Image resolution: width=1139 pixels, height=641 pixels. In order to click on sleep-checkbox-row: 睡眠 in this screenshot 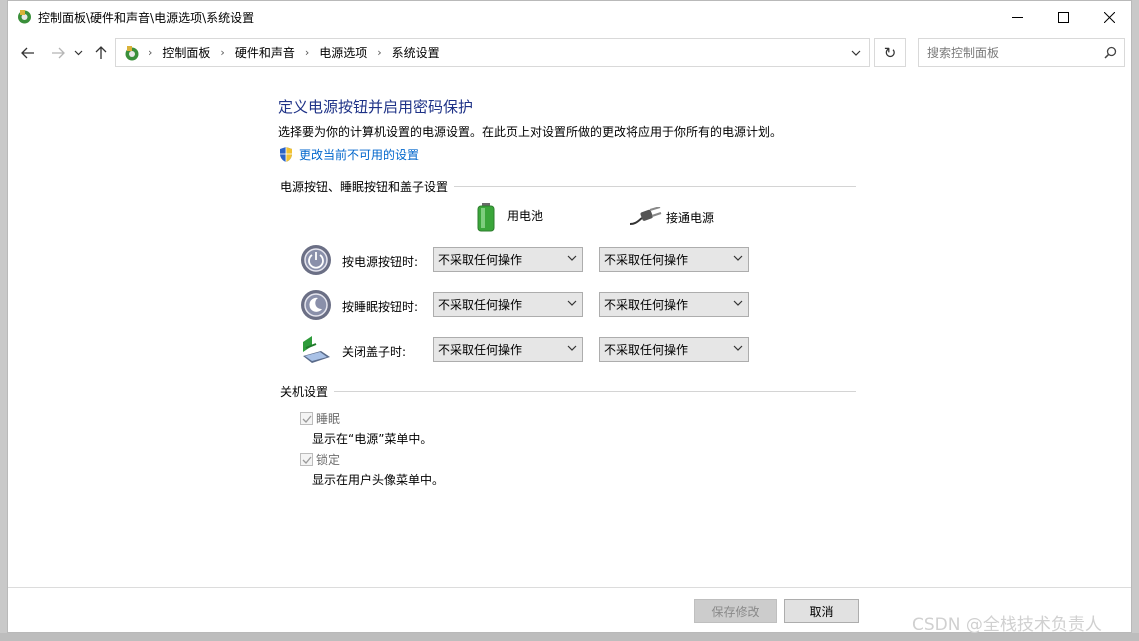, I will do `click(320, 418)`.